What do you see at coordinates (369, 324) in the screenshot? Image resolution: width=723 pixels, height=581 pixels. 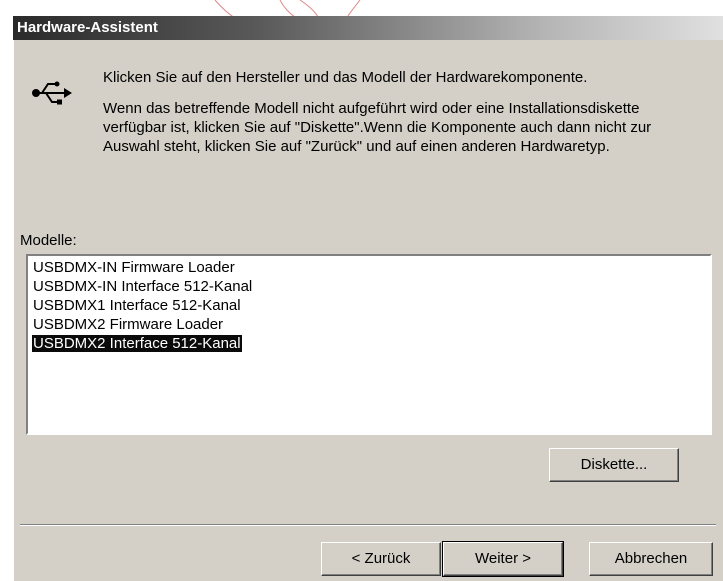 I see `list-item: USBDMX2 Firmware Loader` at bounding box center [369, 324].